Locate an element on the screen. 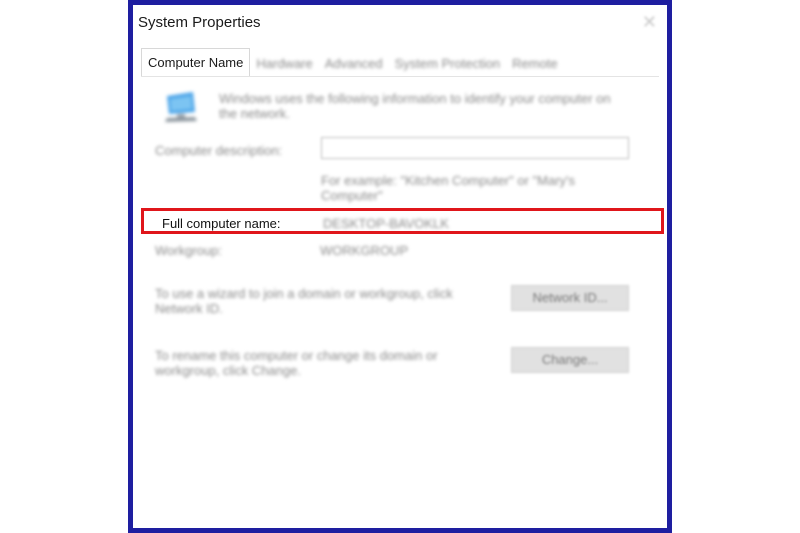 The height and width of the screenshot is (533, 800). full-computer-name-label: Full computer name: is located at coordinates (221, 223).